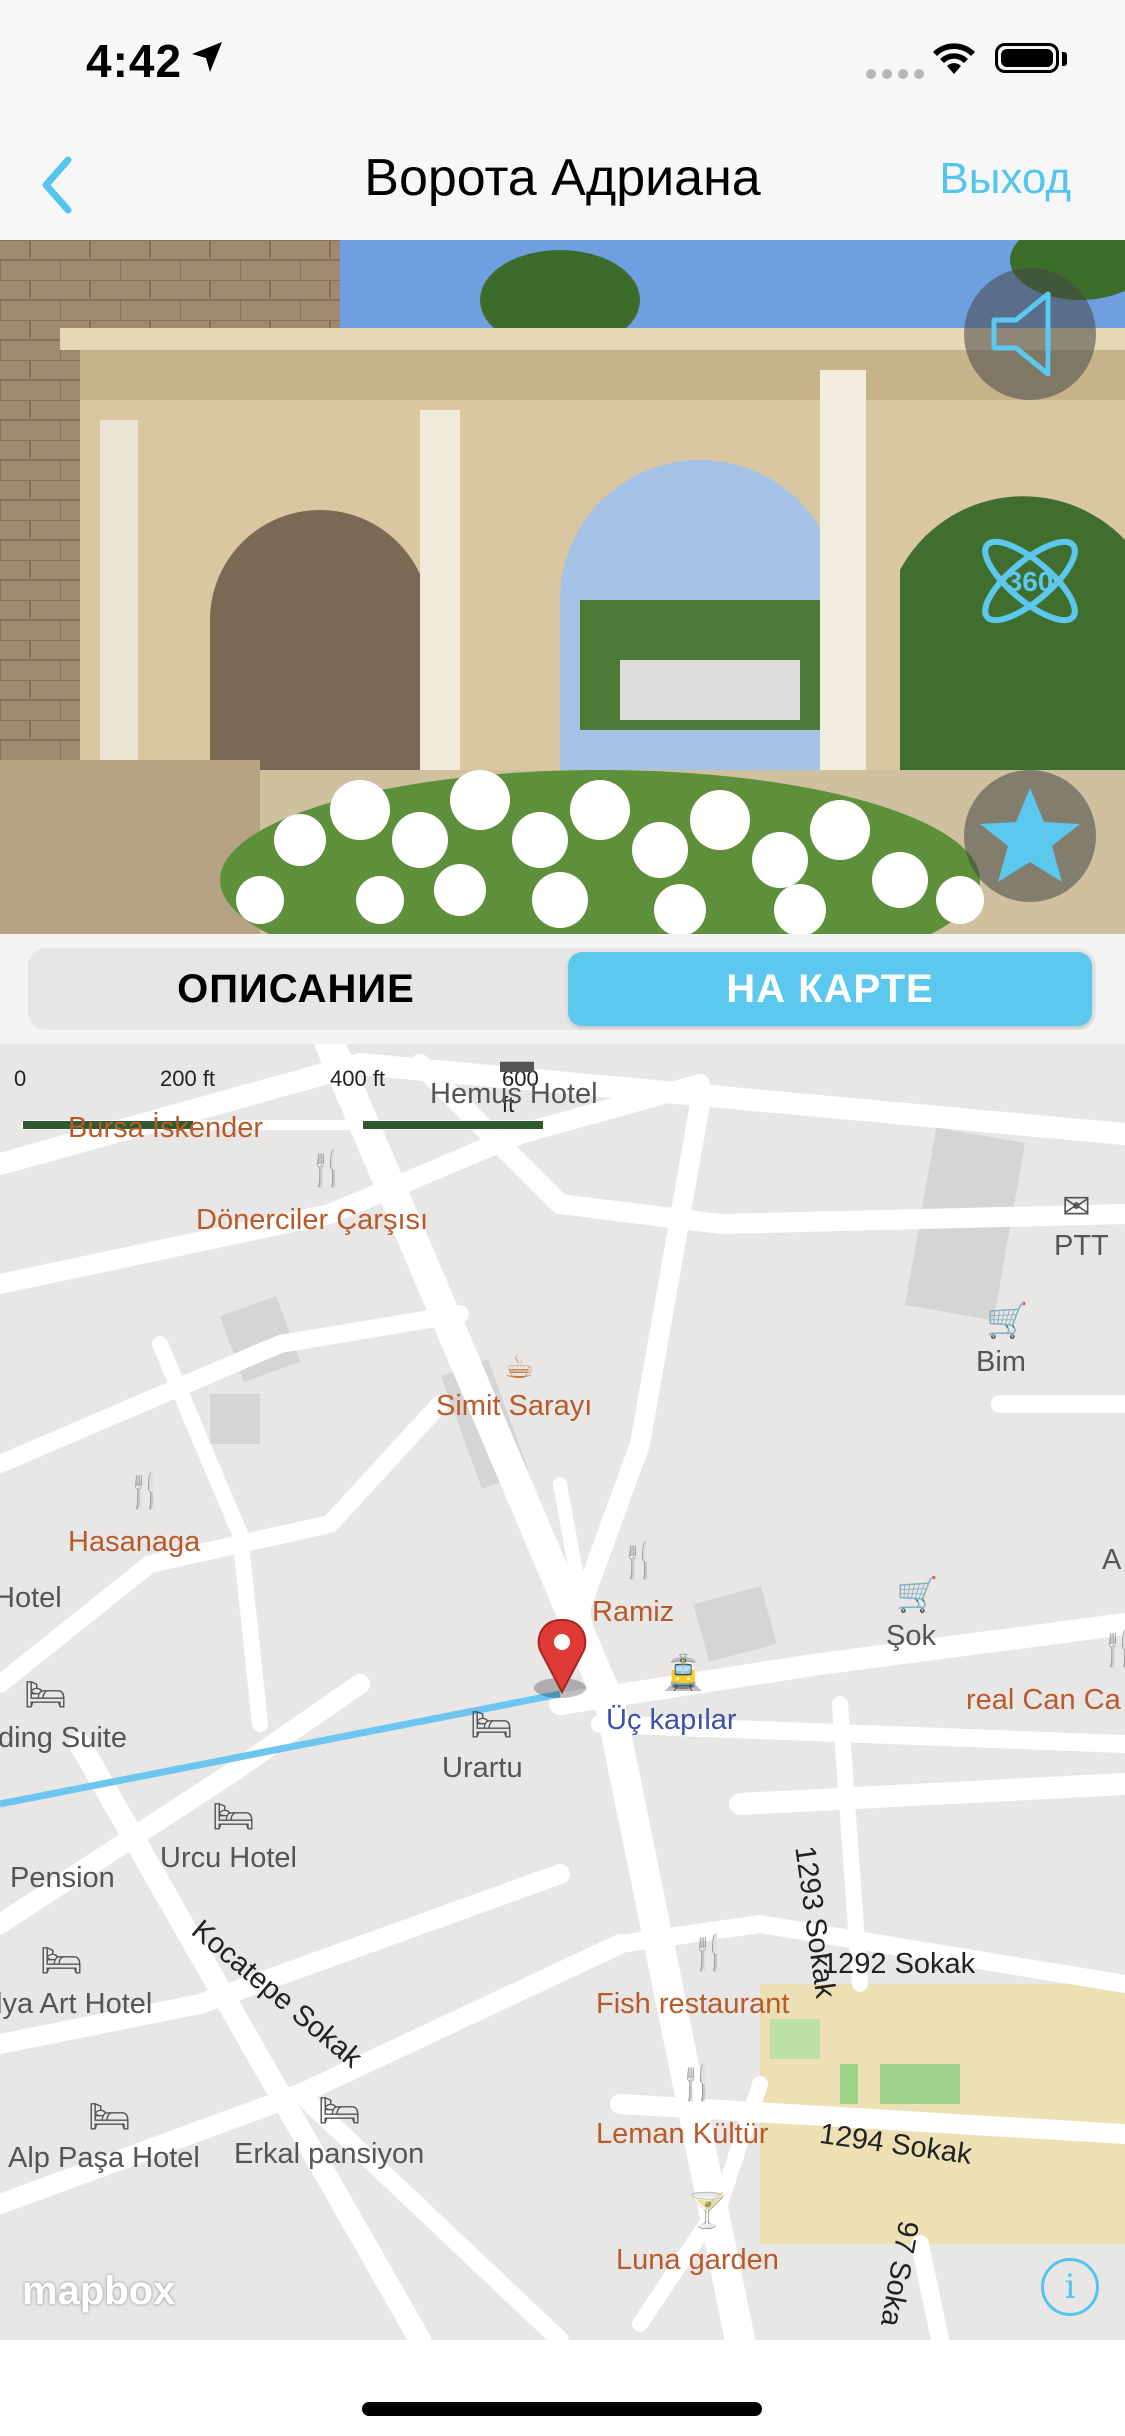  I want to click on battery-cap, so click(1064, 59).